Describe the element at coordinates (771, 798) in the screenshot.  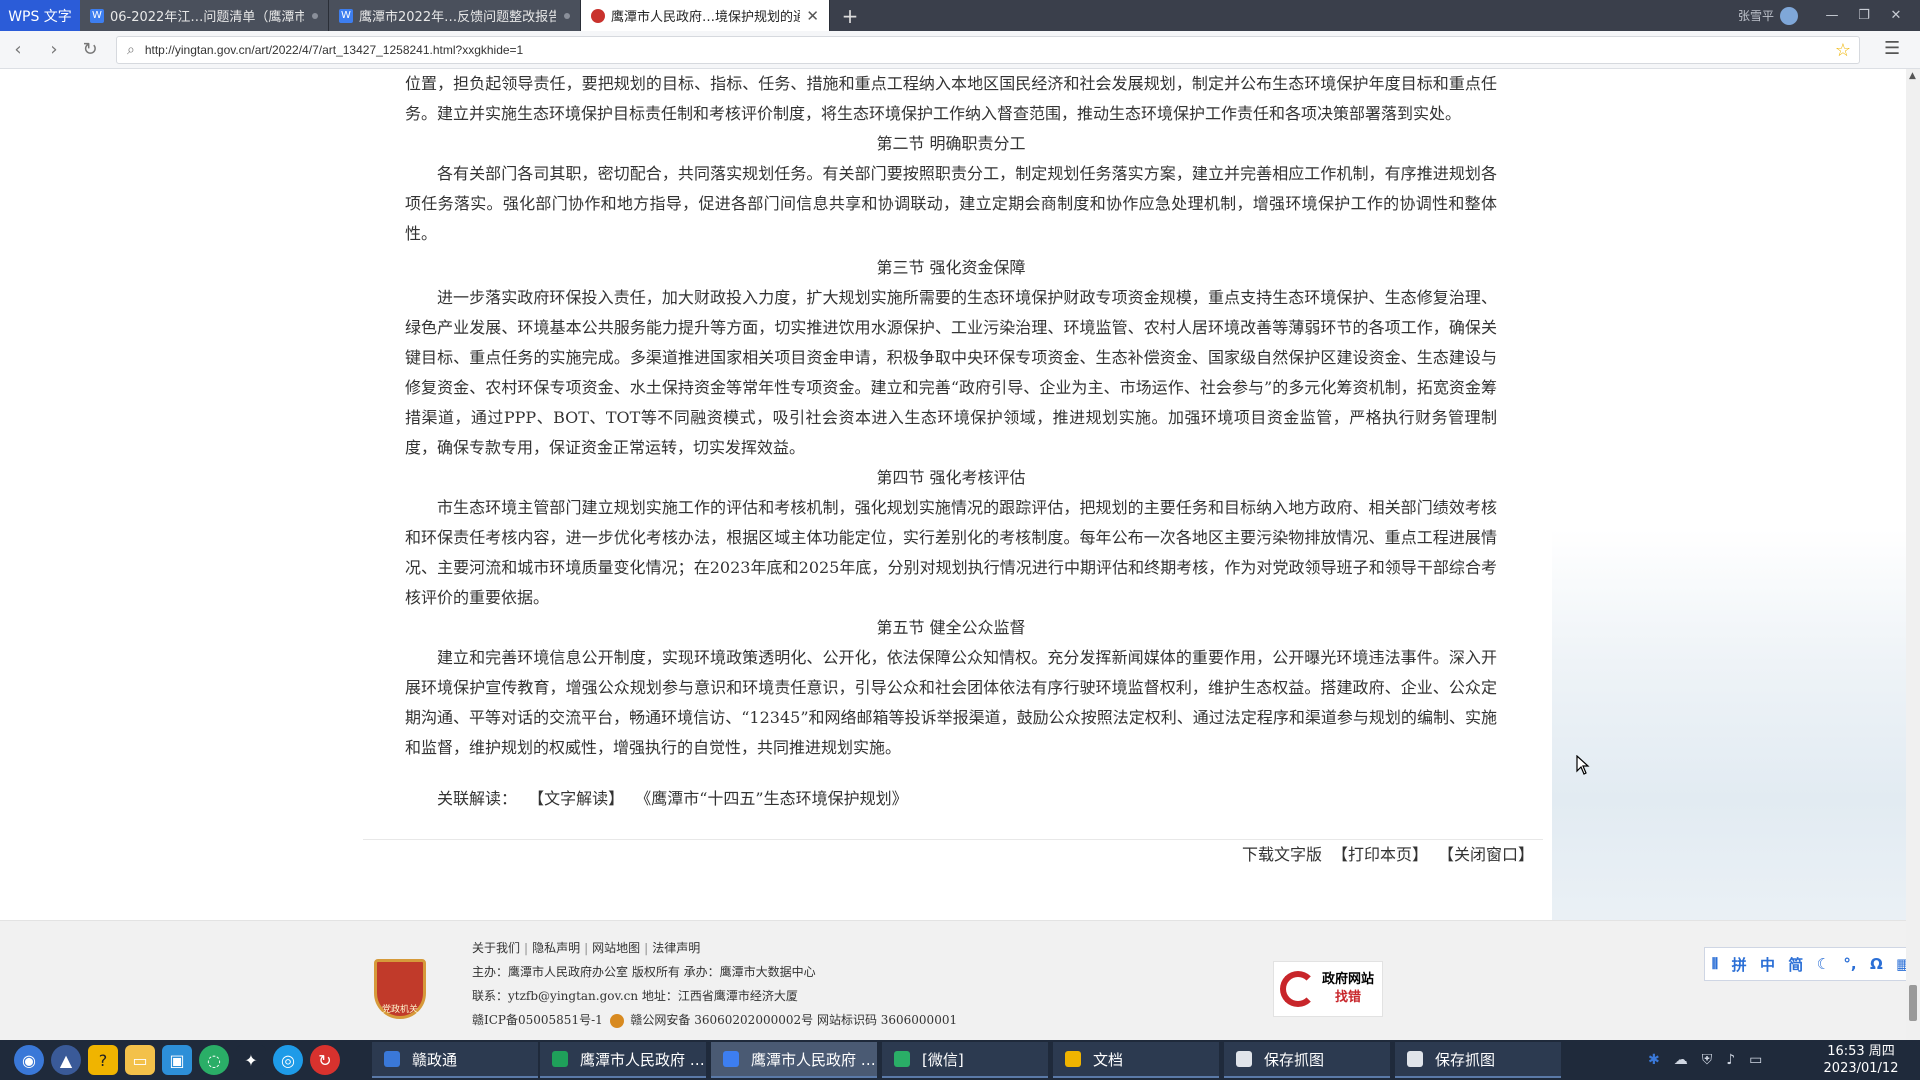
I see `related-link-plan: 《鹰潭市“十四五”生态环境保护规划》` at that location.